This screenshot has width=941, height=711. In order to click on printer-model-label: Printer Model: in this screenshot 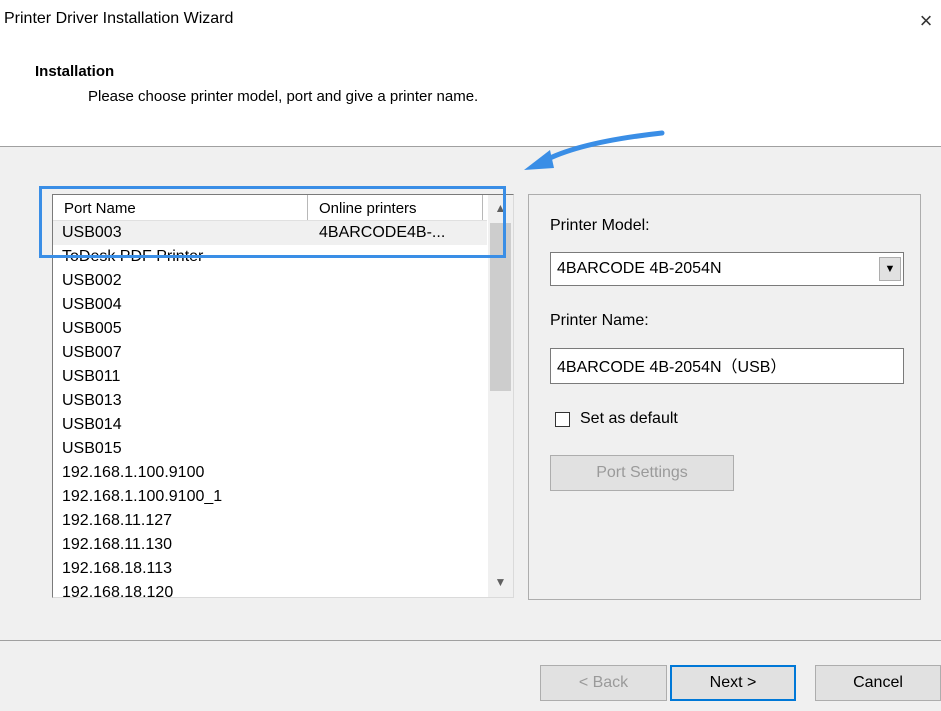, I will do `click(600, 225)`.